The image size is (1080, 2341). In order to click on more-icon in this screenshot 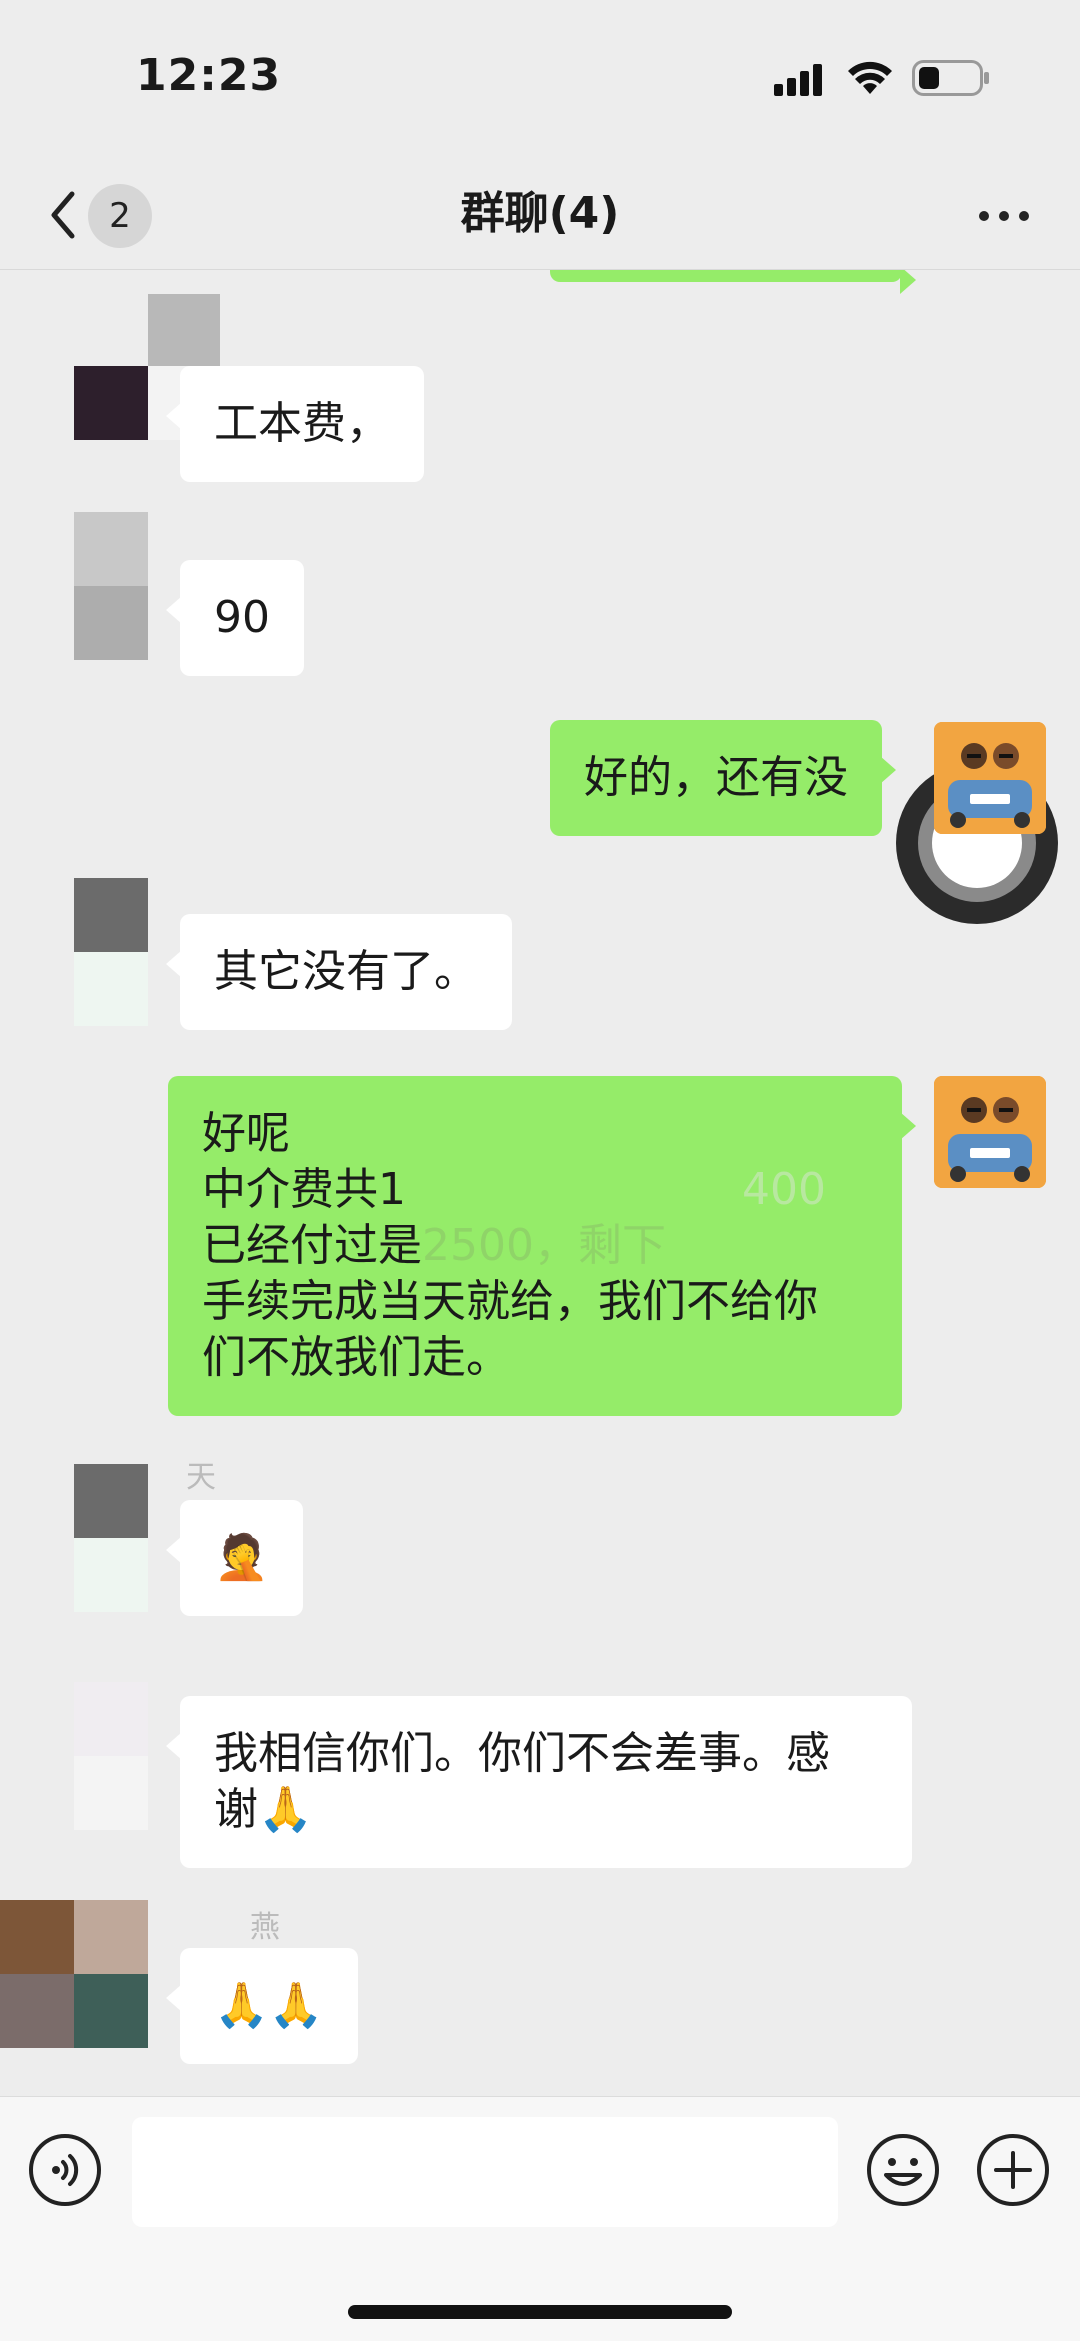, I will do `click(1004, 216)`.